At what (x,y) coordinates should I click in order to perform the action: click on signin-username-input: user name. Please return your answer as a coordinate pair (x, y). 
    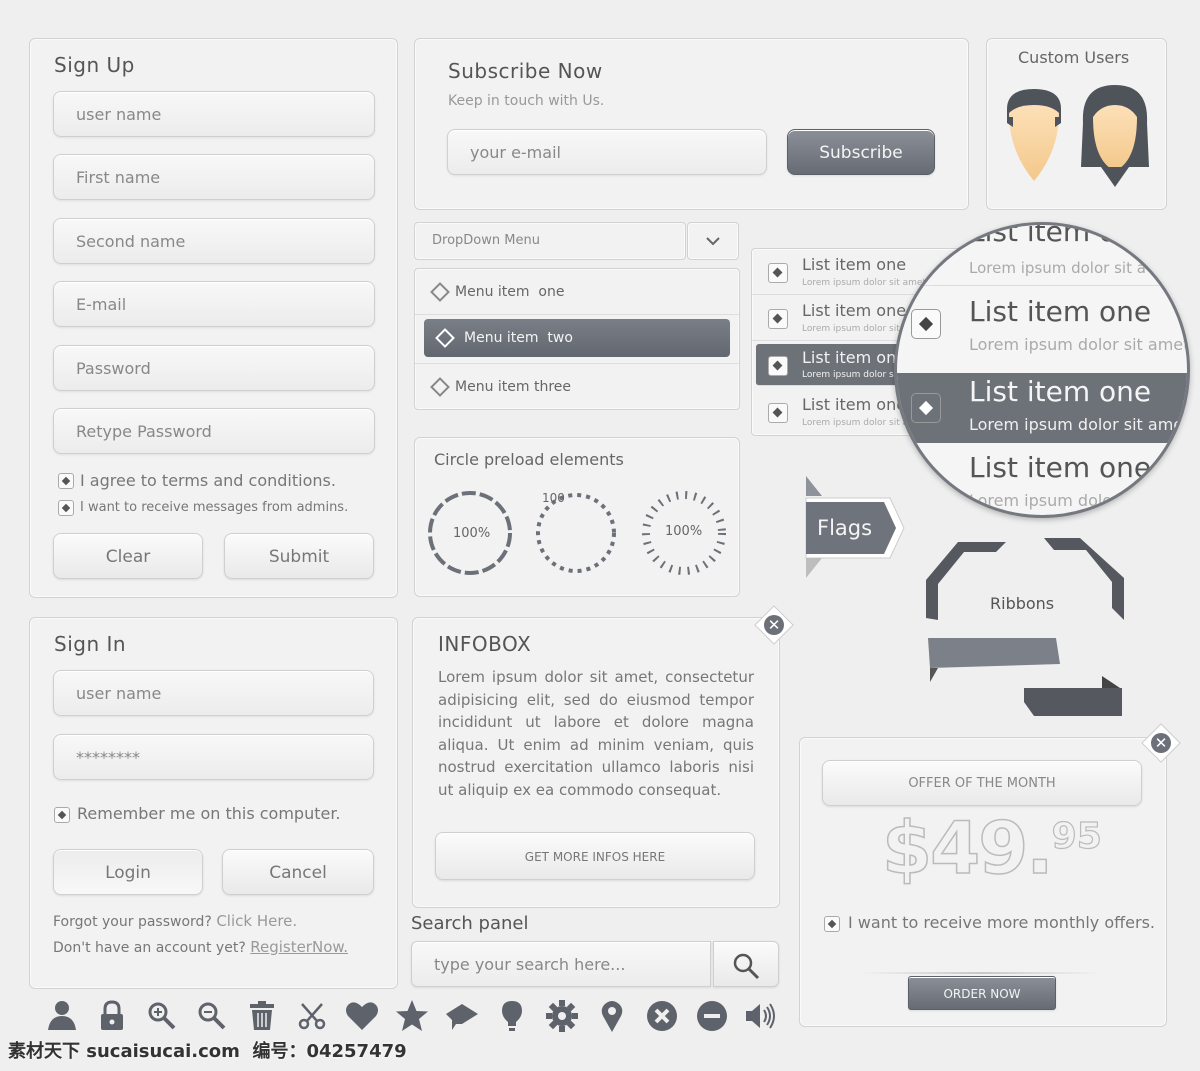
    Looking at the image, I should click on (213, 693).